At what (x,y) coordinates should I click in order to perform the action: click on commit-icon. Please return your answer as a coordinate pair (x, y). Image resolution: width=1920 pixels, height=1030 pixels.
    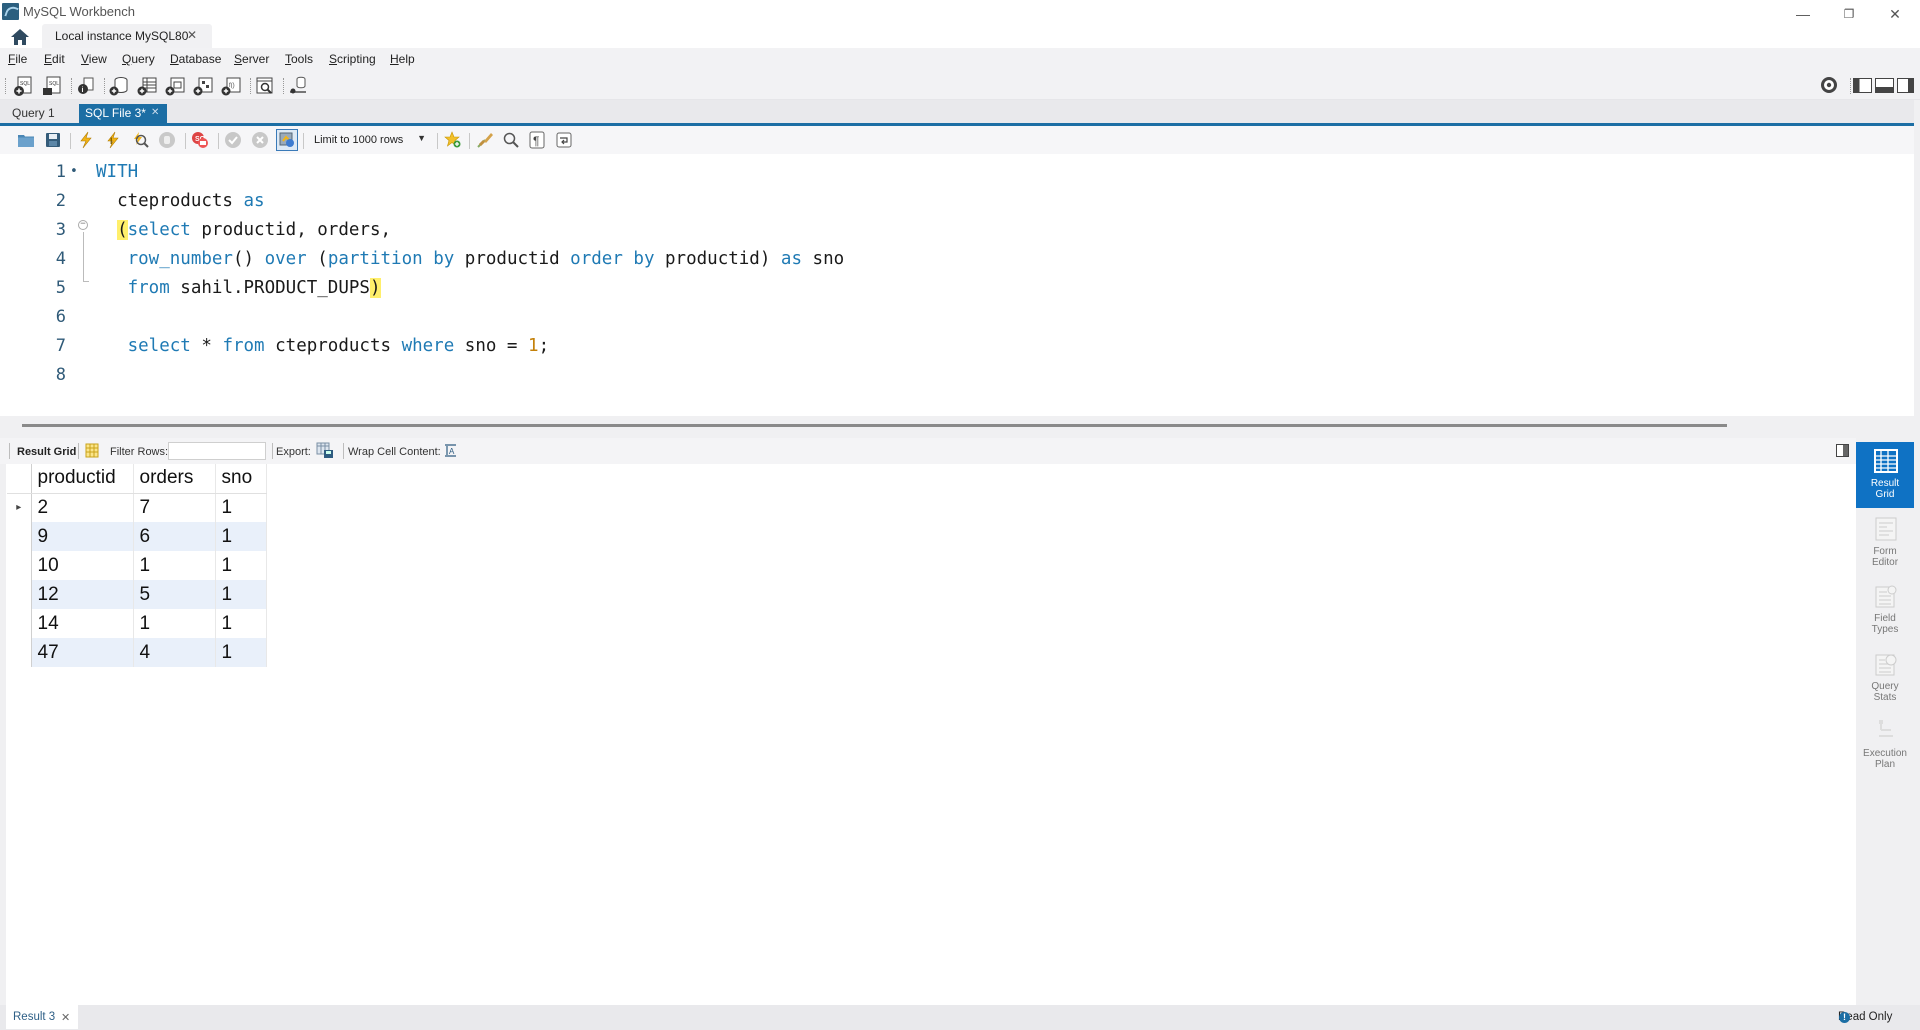
    Looking at the image, I should click on (233, 140).